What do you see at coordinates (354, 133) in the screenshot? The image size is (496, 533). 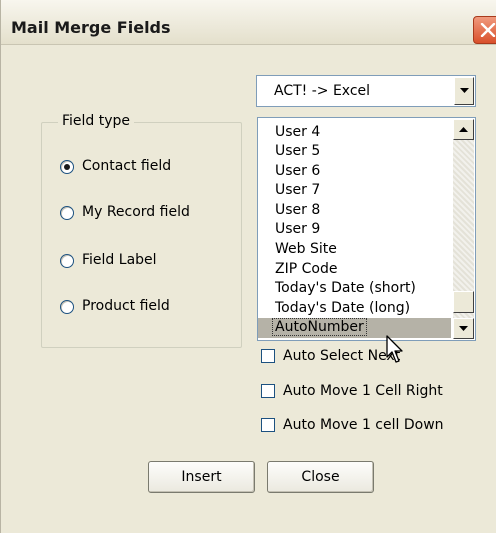 I see `list-item: User 4` at bounding box center [354, 133].